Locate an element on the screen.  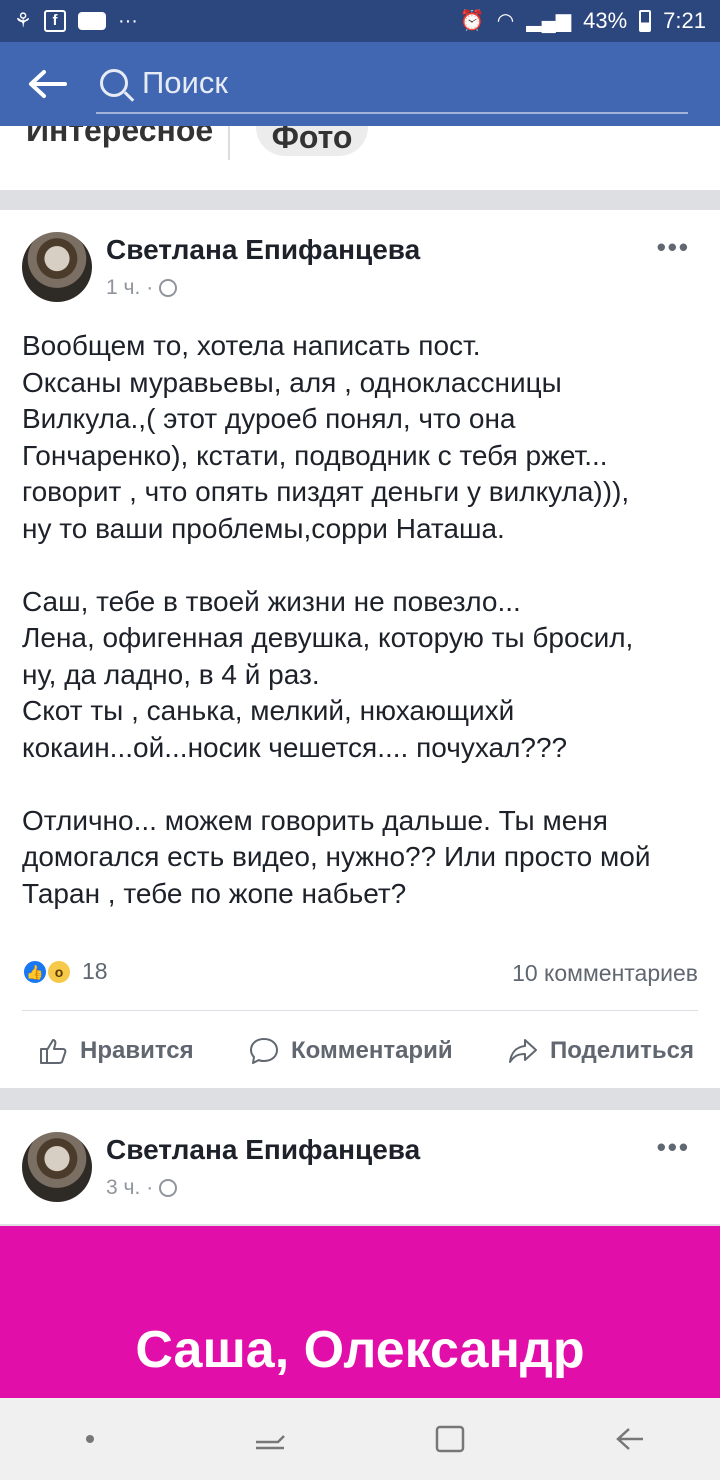
wifi-icon: ◠ is located at coordinates (505, 21).